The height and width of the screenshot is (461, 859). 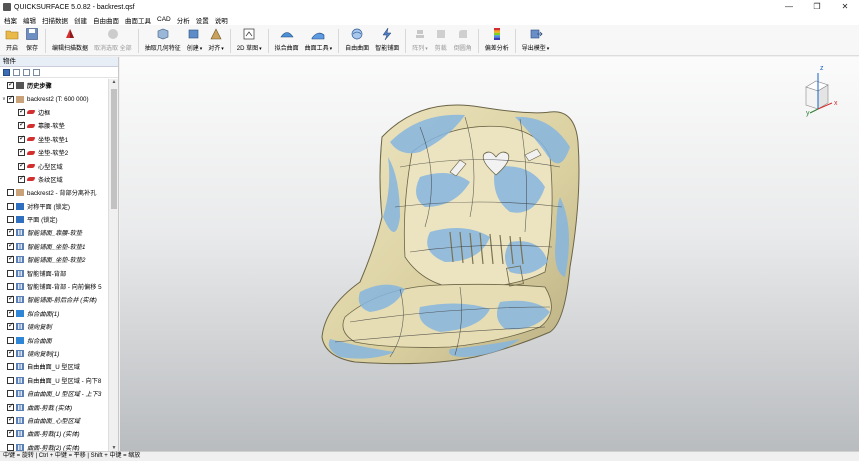 I want to click on fillet-button: 倒圆角, so click(x=463, y=40).